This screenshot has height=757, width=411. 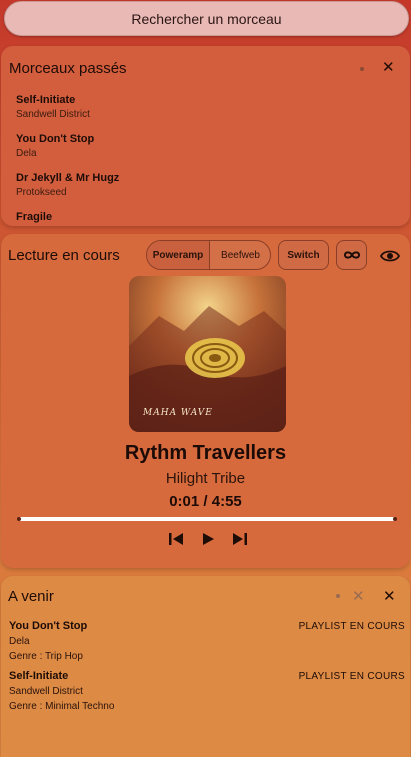 What do you see at coordinates (19, 641) in the screenshot?
I see `upcoming-item-artist: Dela` at bounding box center [19, 641].